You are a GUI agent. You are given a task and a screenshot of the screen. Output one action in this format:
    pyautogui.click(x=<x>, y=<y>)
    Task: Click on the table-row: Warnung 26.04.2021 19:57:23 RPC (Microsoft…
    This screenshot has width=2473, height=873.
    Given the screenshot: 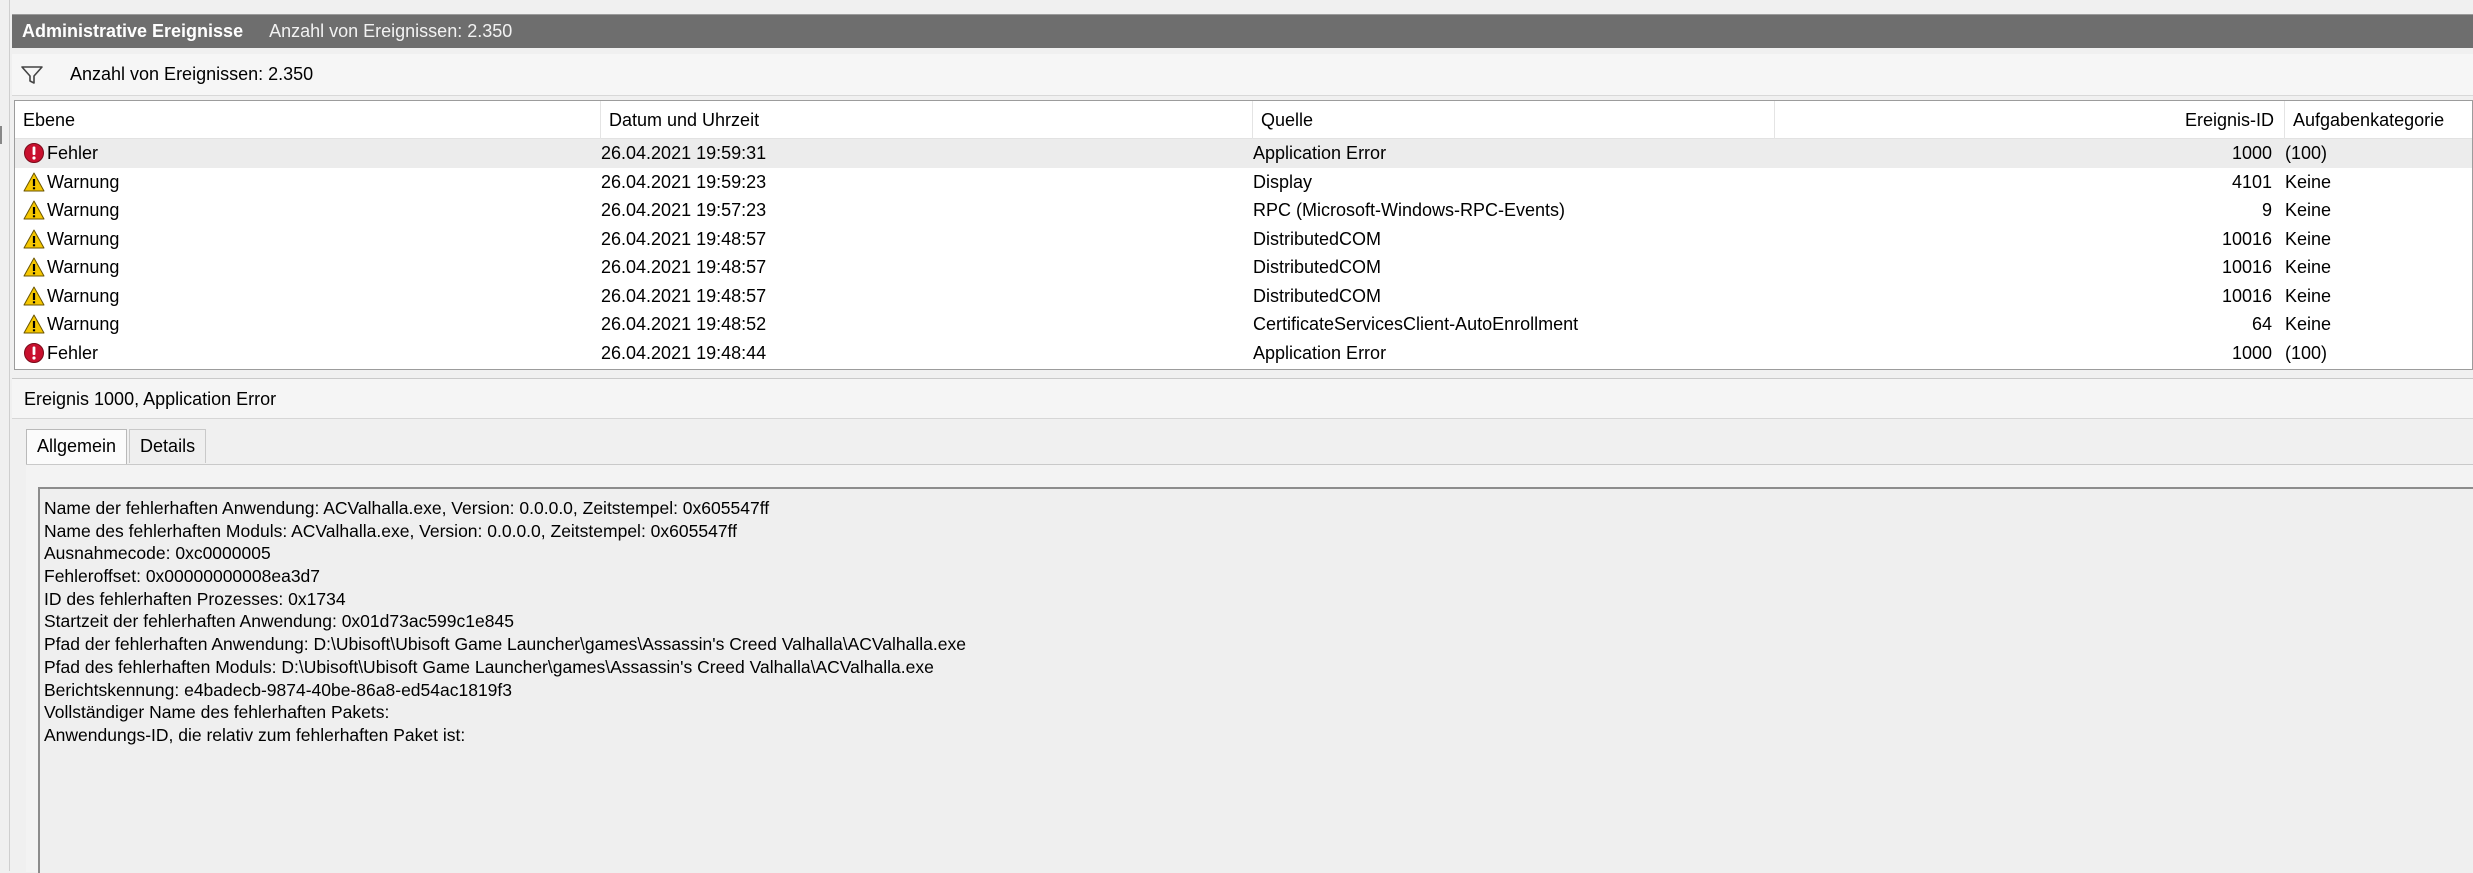 What is the action you would take?
    pyautogui.click(x=1243, y=210)
    